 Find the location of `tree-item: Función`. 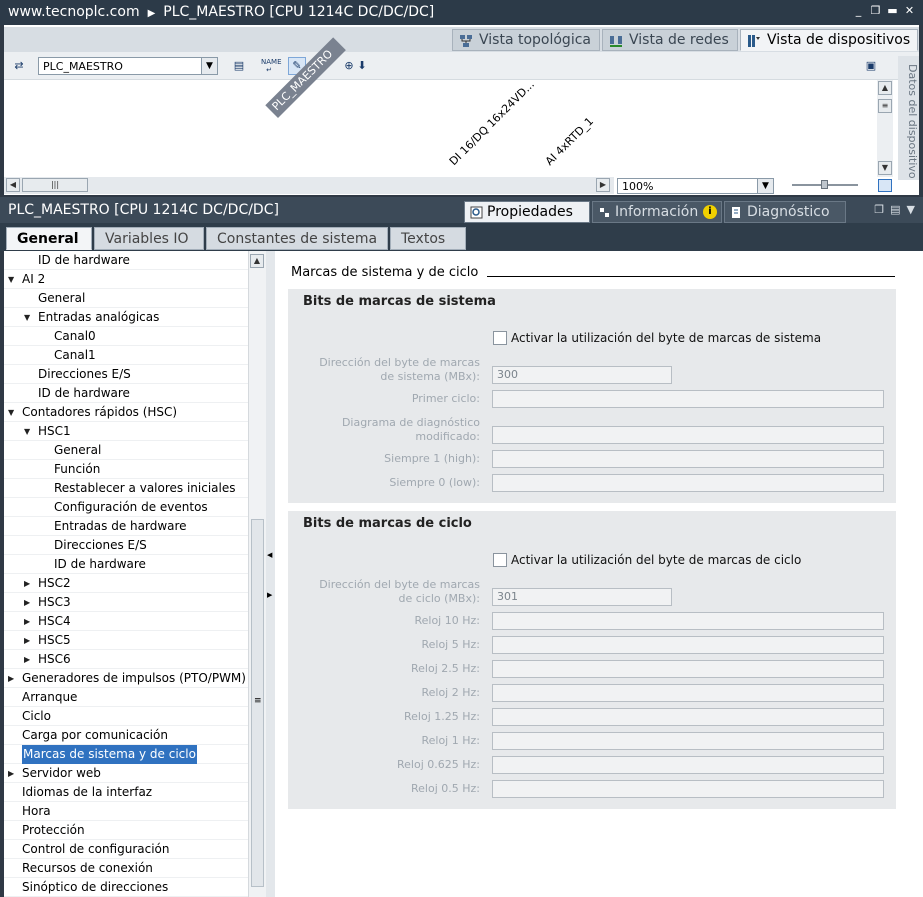

tree-item: Función is located at coordinates (126, 469).